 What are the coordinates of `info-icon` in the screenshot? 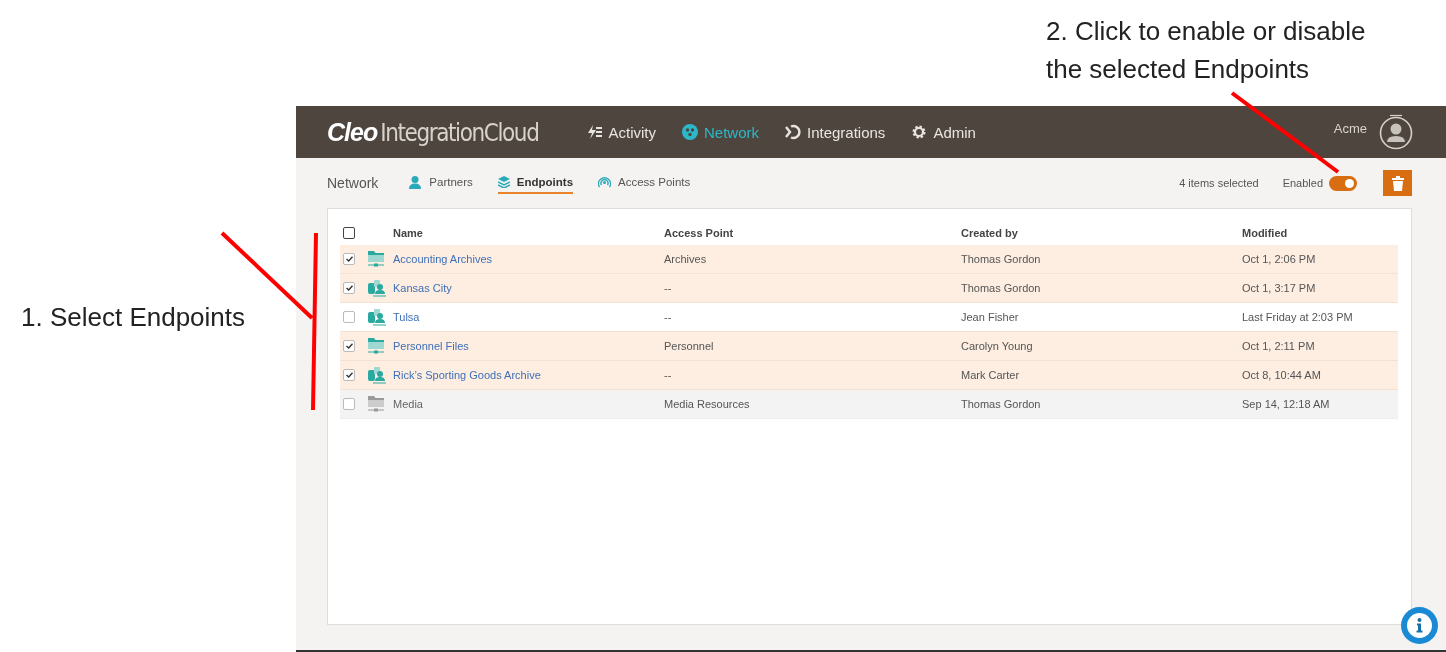 It's located at (1419, 625).